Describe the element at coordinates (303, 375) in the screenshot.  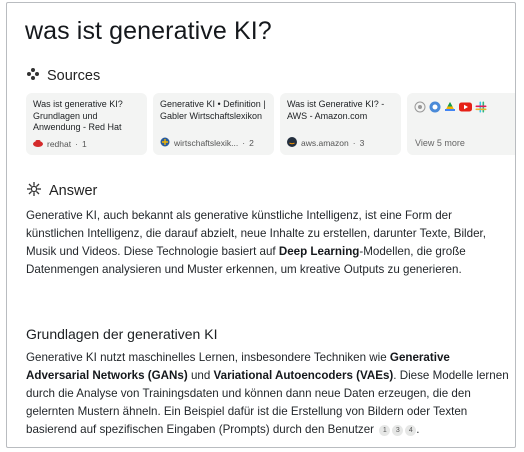
I see `answer-bold-text: Variational Autoencoders (VAEs)` at that location.